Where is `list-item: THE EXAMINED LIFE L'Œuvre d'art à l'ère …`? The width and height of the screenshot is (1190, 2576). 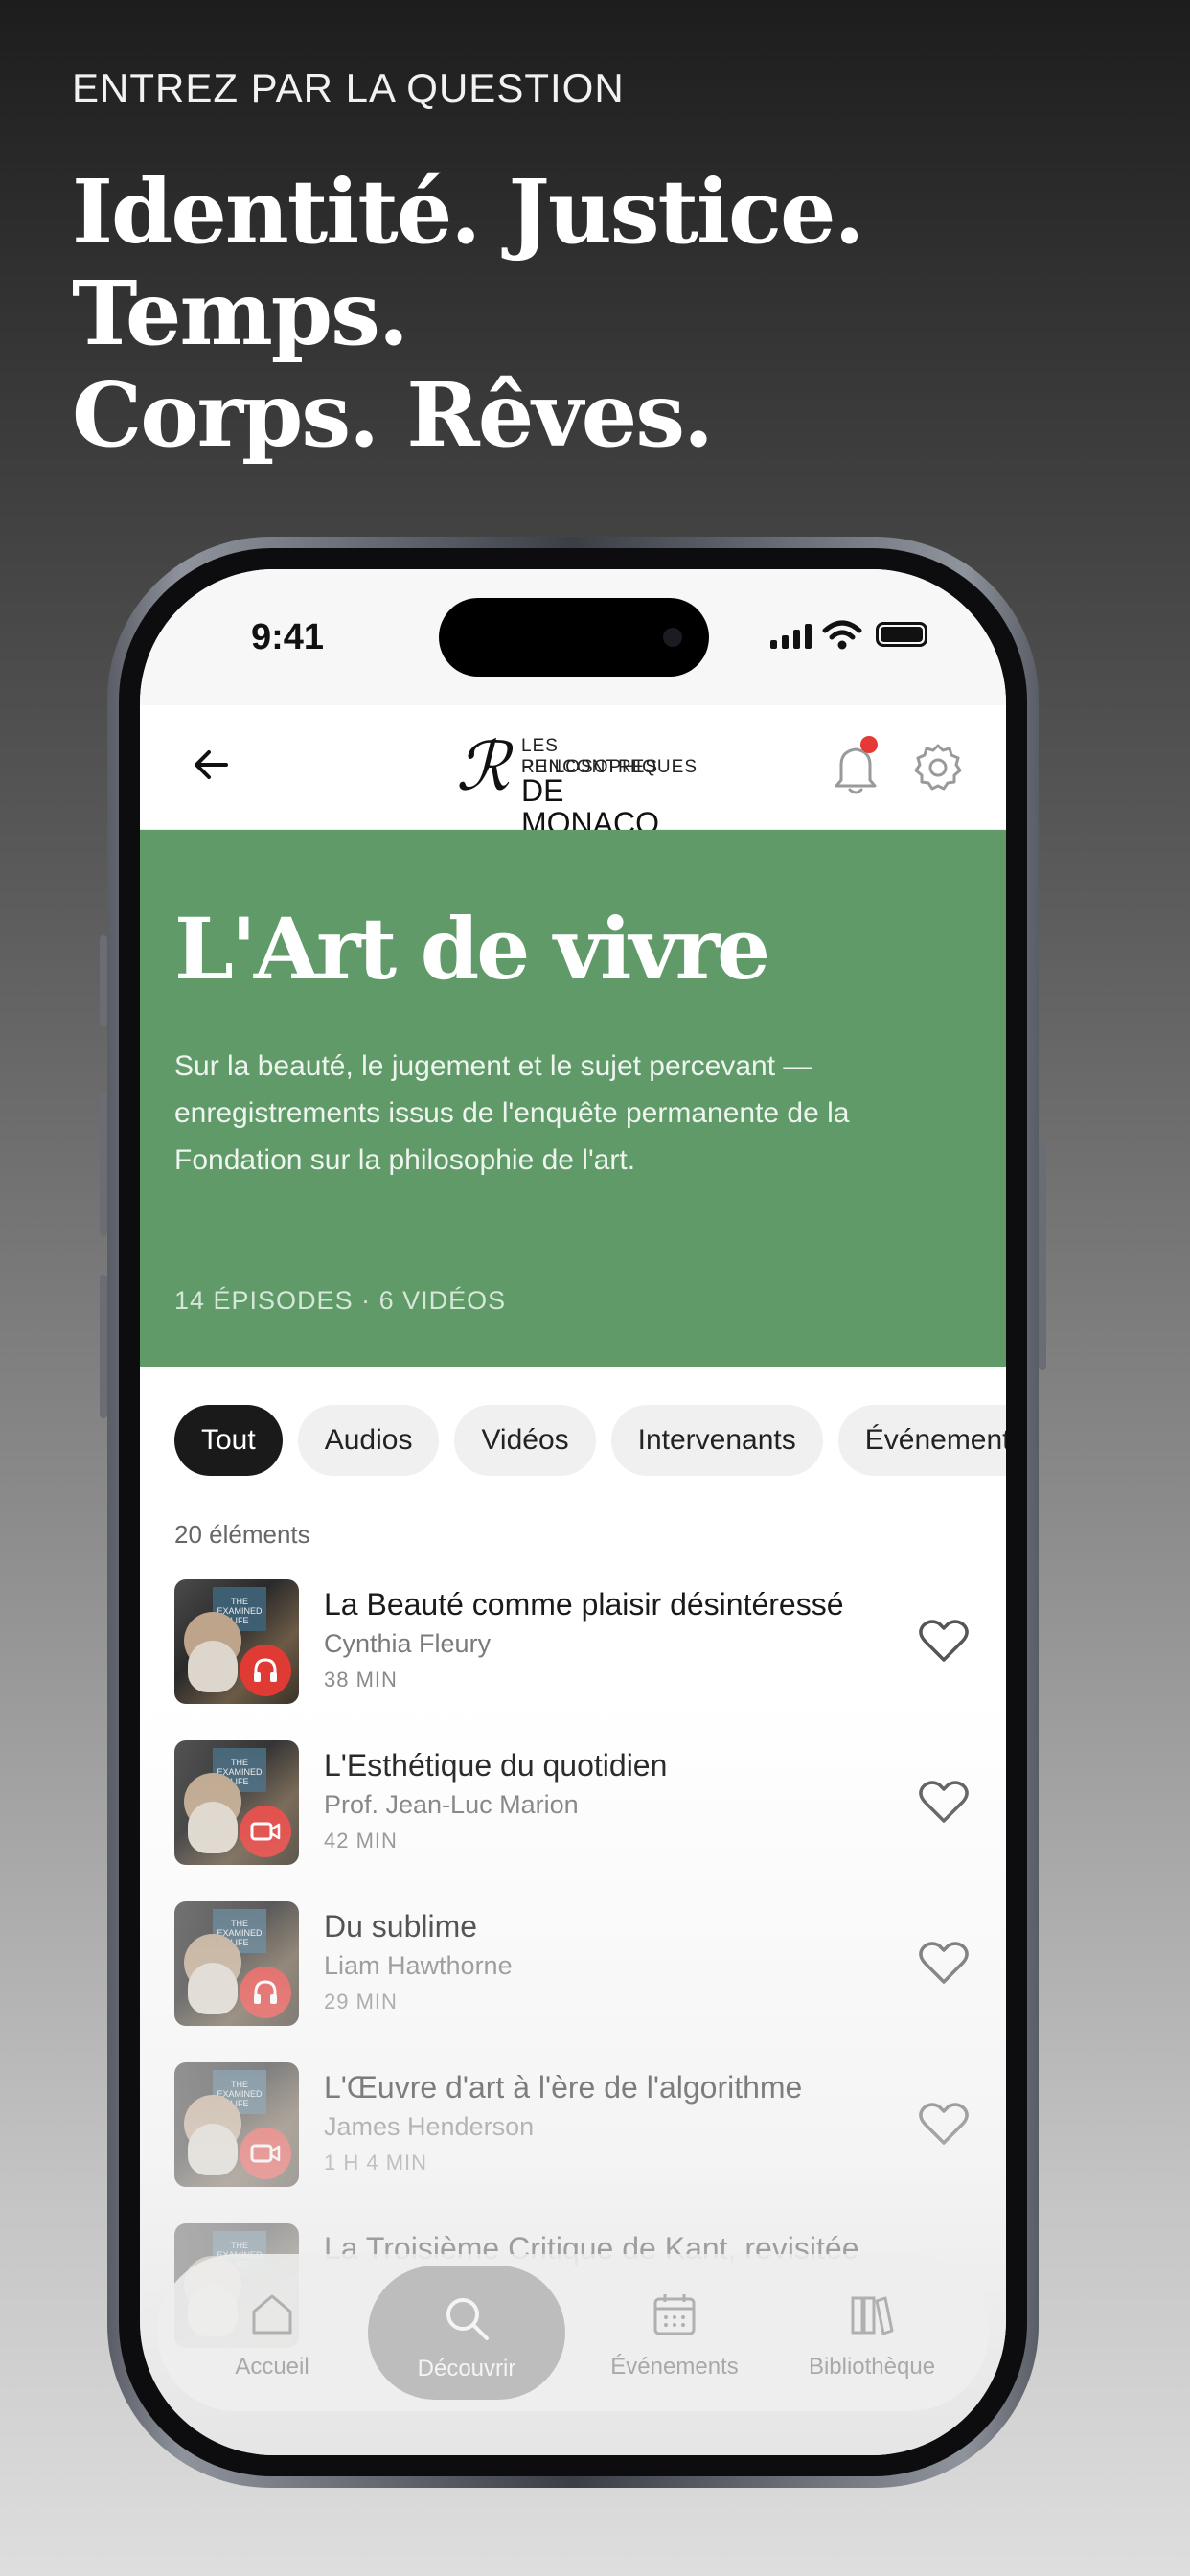 list-item: THE EXAMINED LIFE L'Œuvre d'art à l'ère … is located at coordinates (573, 2142).